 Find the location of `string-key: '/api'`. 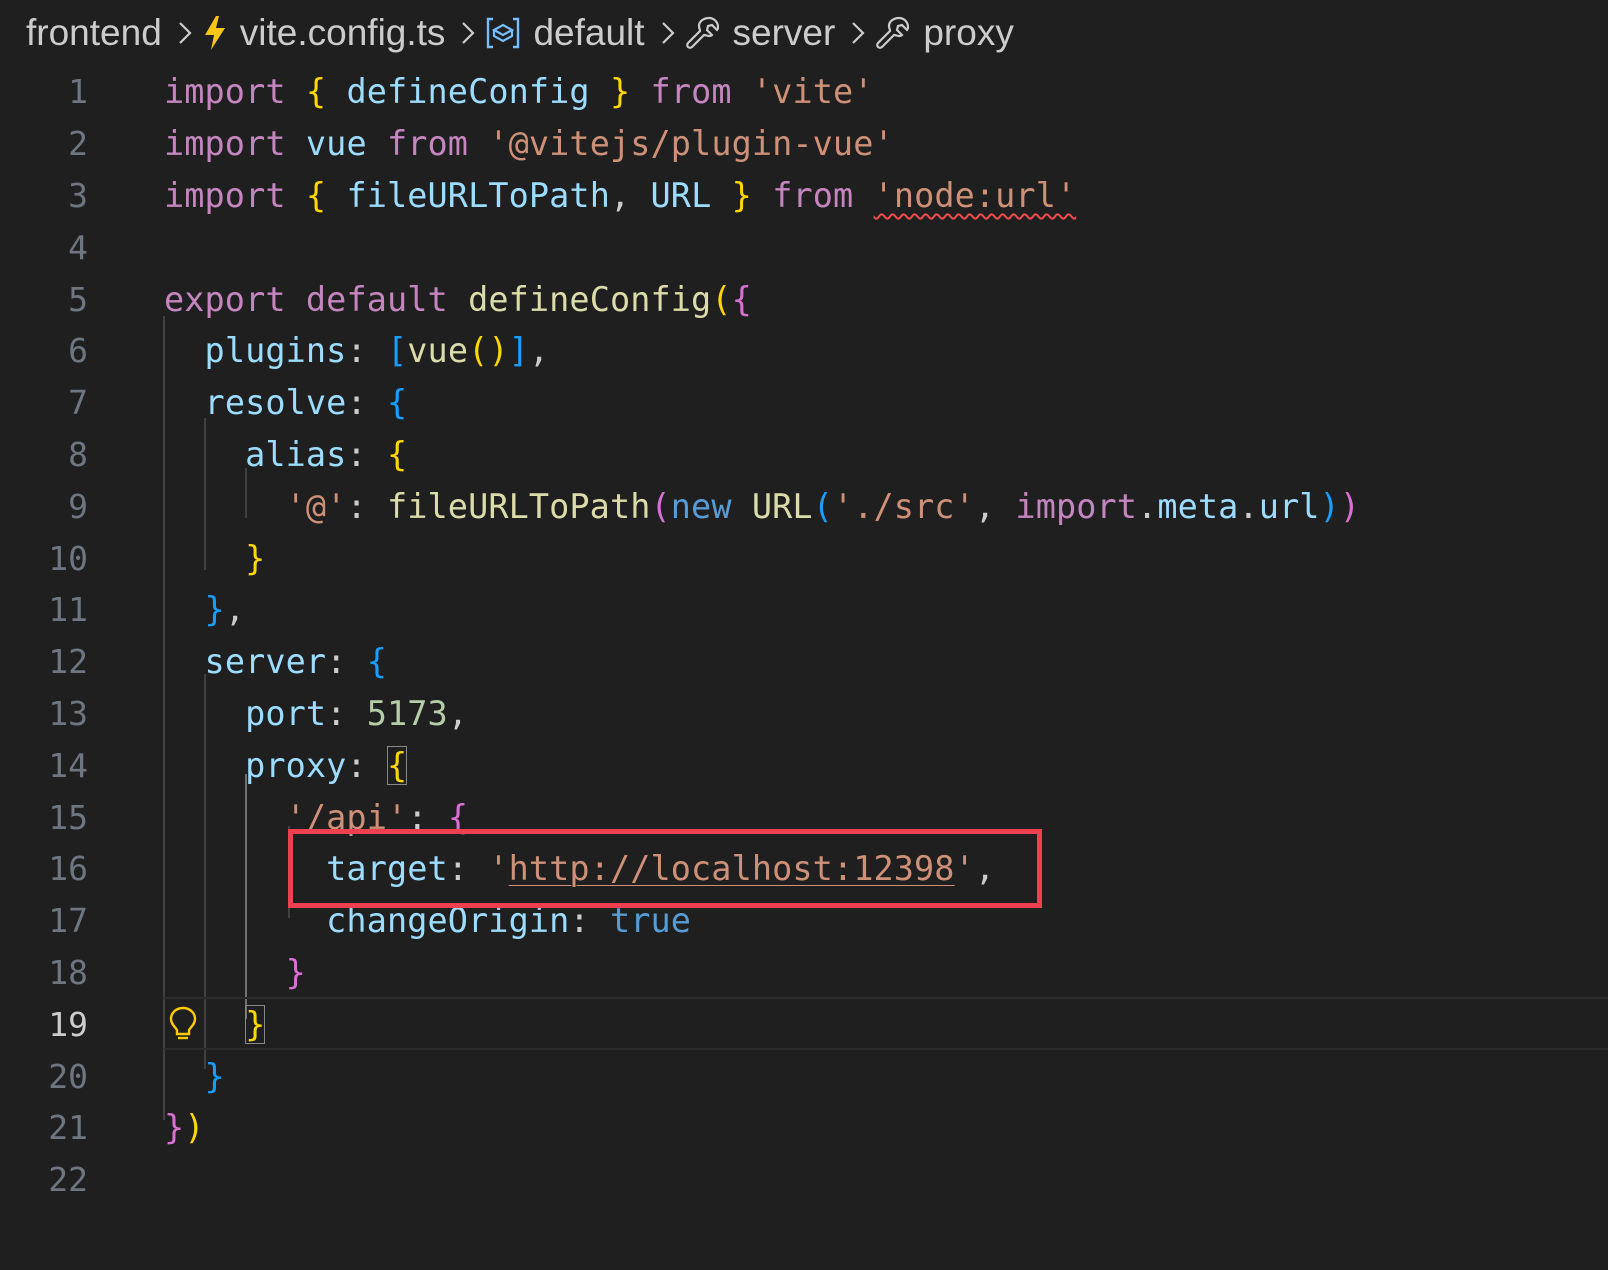

string-key: '/api' is located at coordinates (346, 817).